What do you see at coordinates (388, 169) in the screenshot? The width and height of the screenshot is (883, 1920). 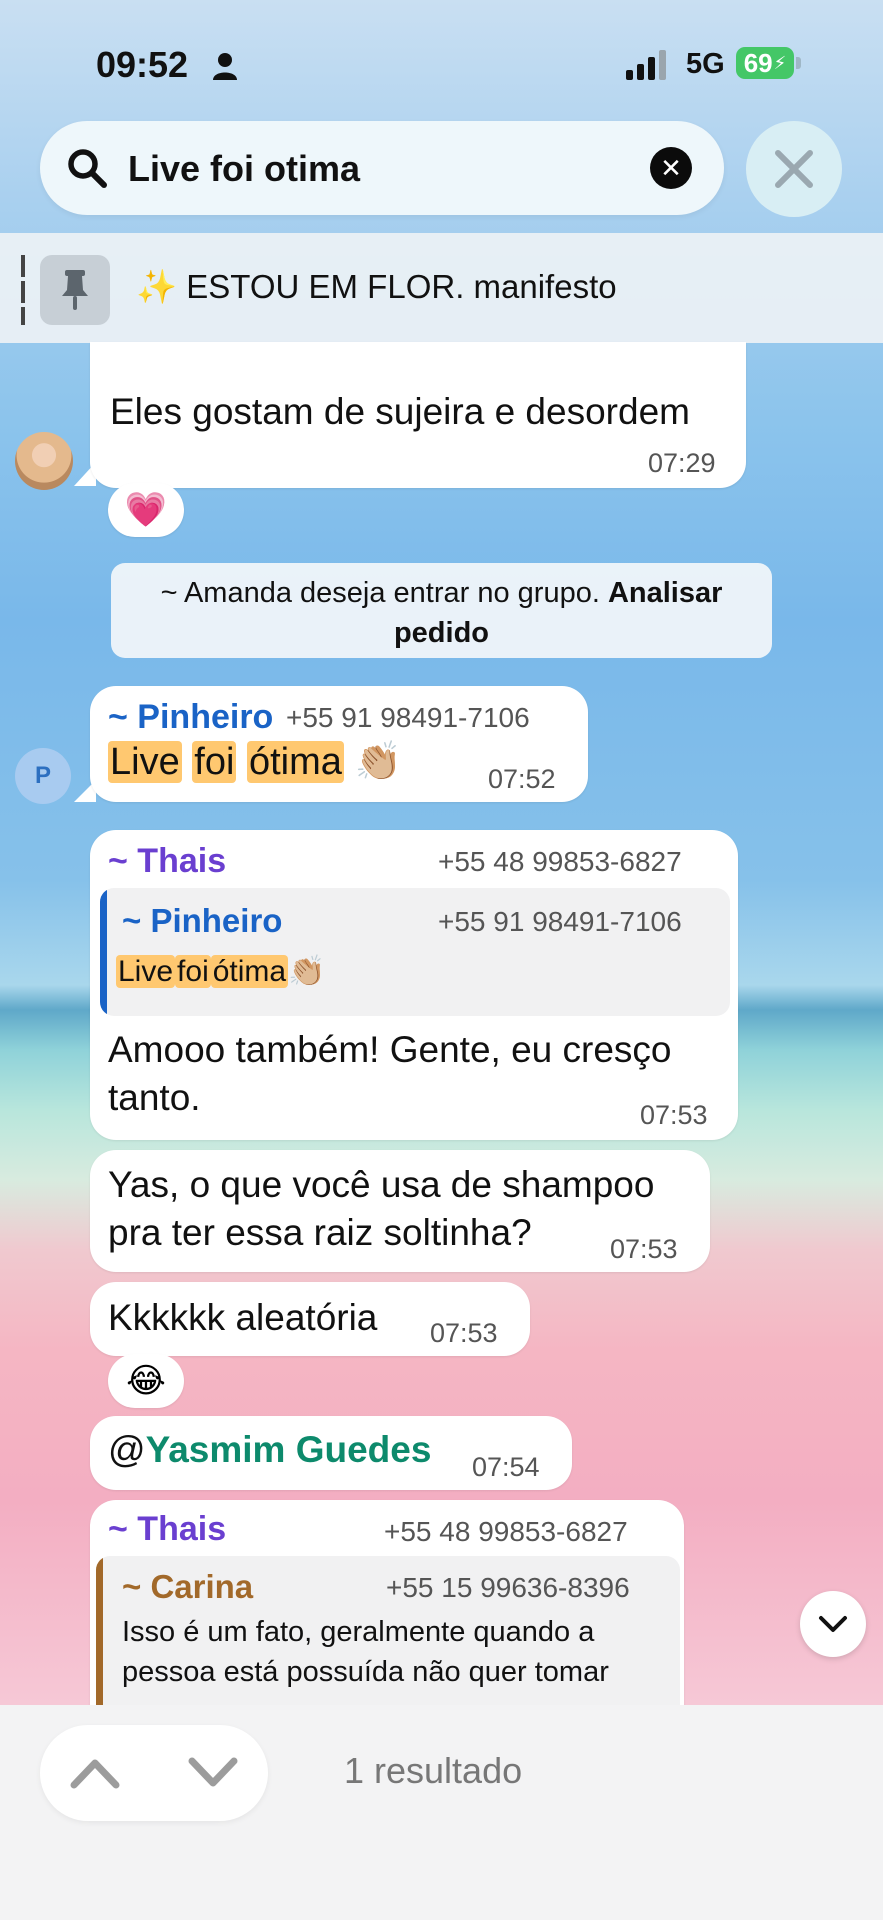 I see `search-input` at bounding box center [388, 169].